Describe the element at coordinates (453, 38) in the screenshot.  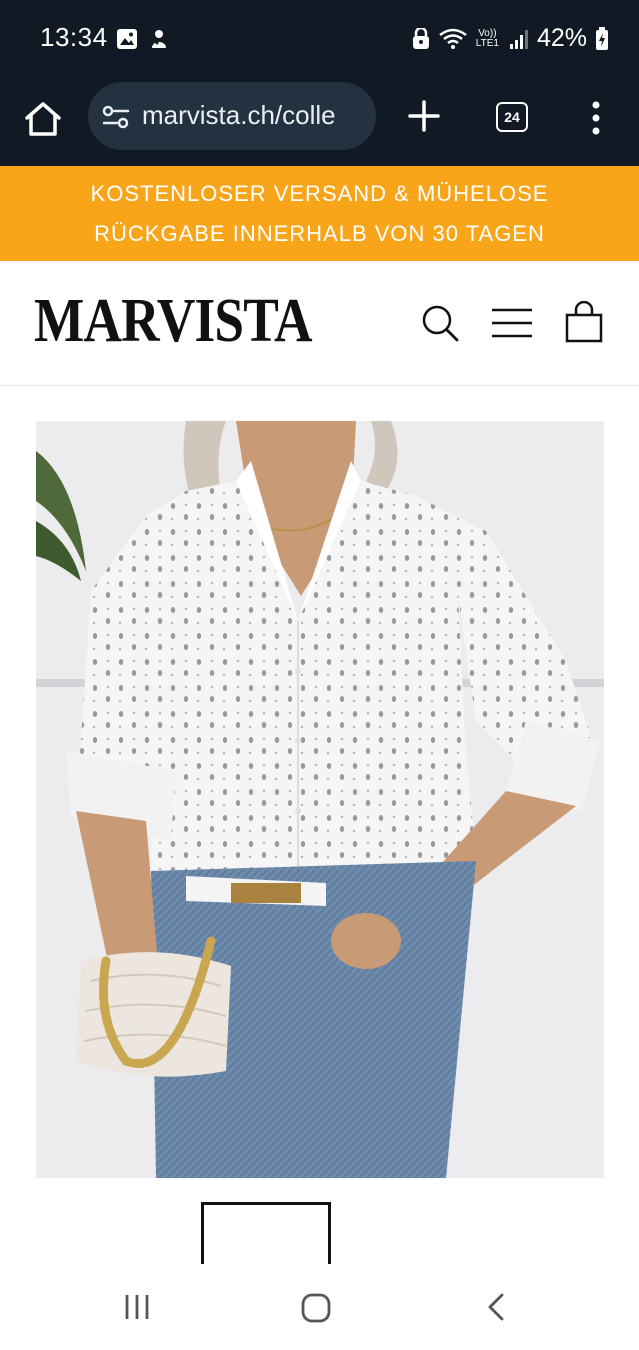
I see `wifi-icon` at that location.